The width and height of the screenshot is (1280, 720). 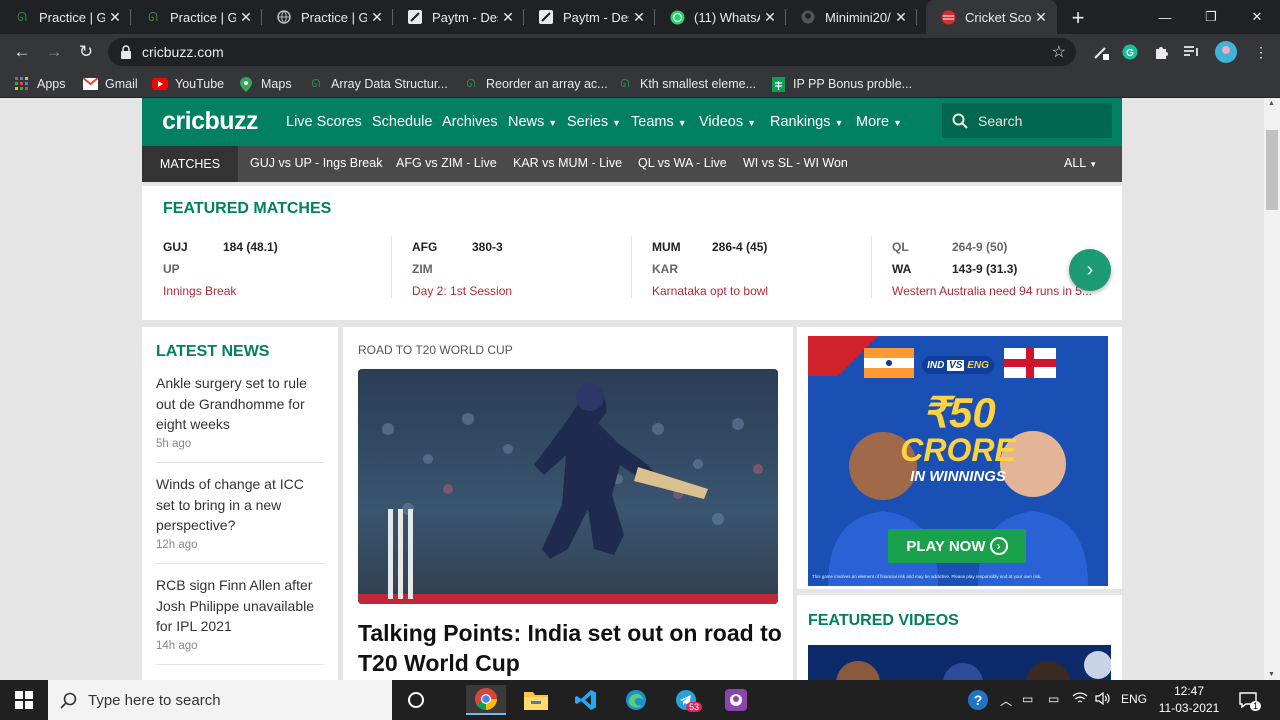 I want to click on grammarly-icon: G, so click(x=1130, y=52).